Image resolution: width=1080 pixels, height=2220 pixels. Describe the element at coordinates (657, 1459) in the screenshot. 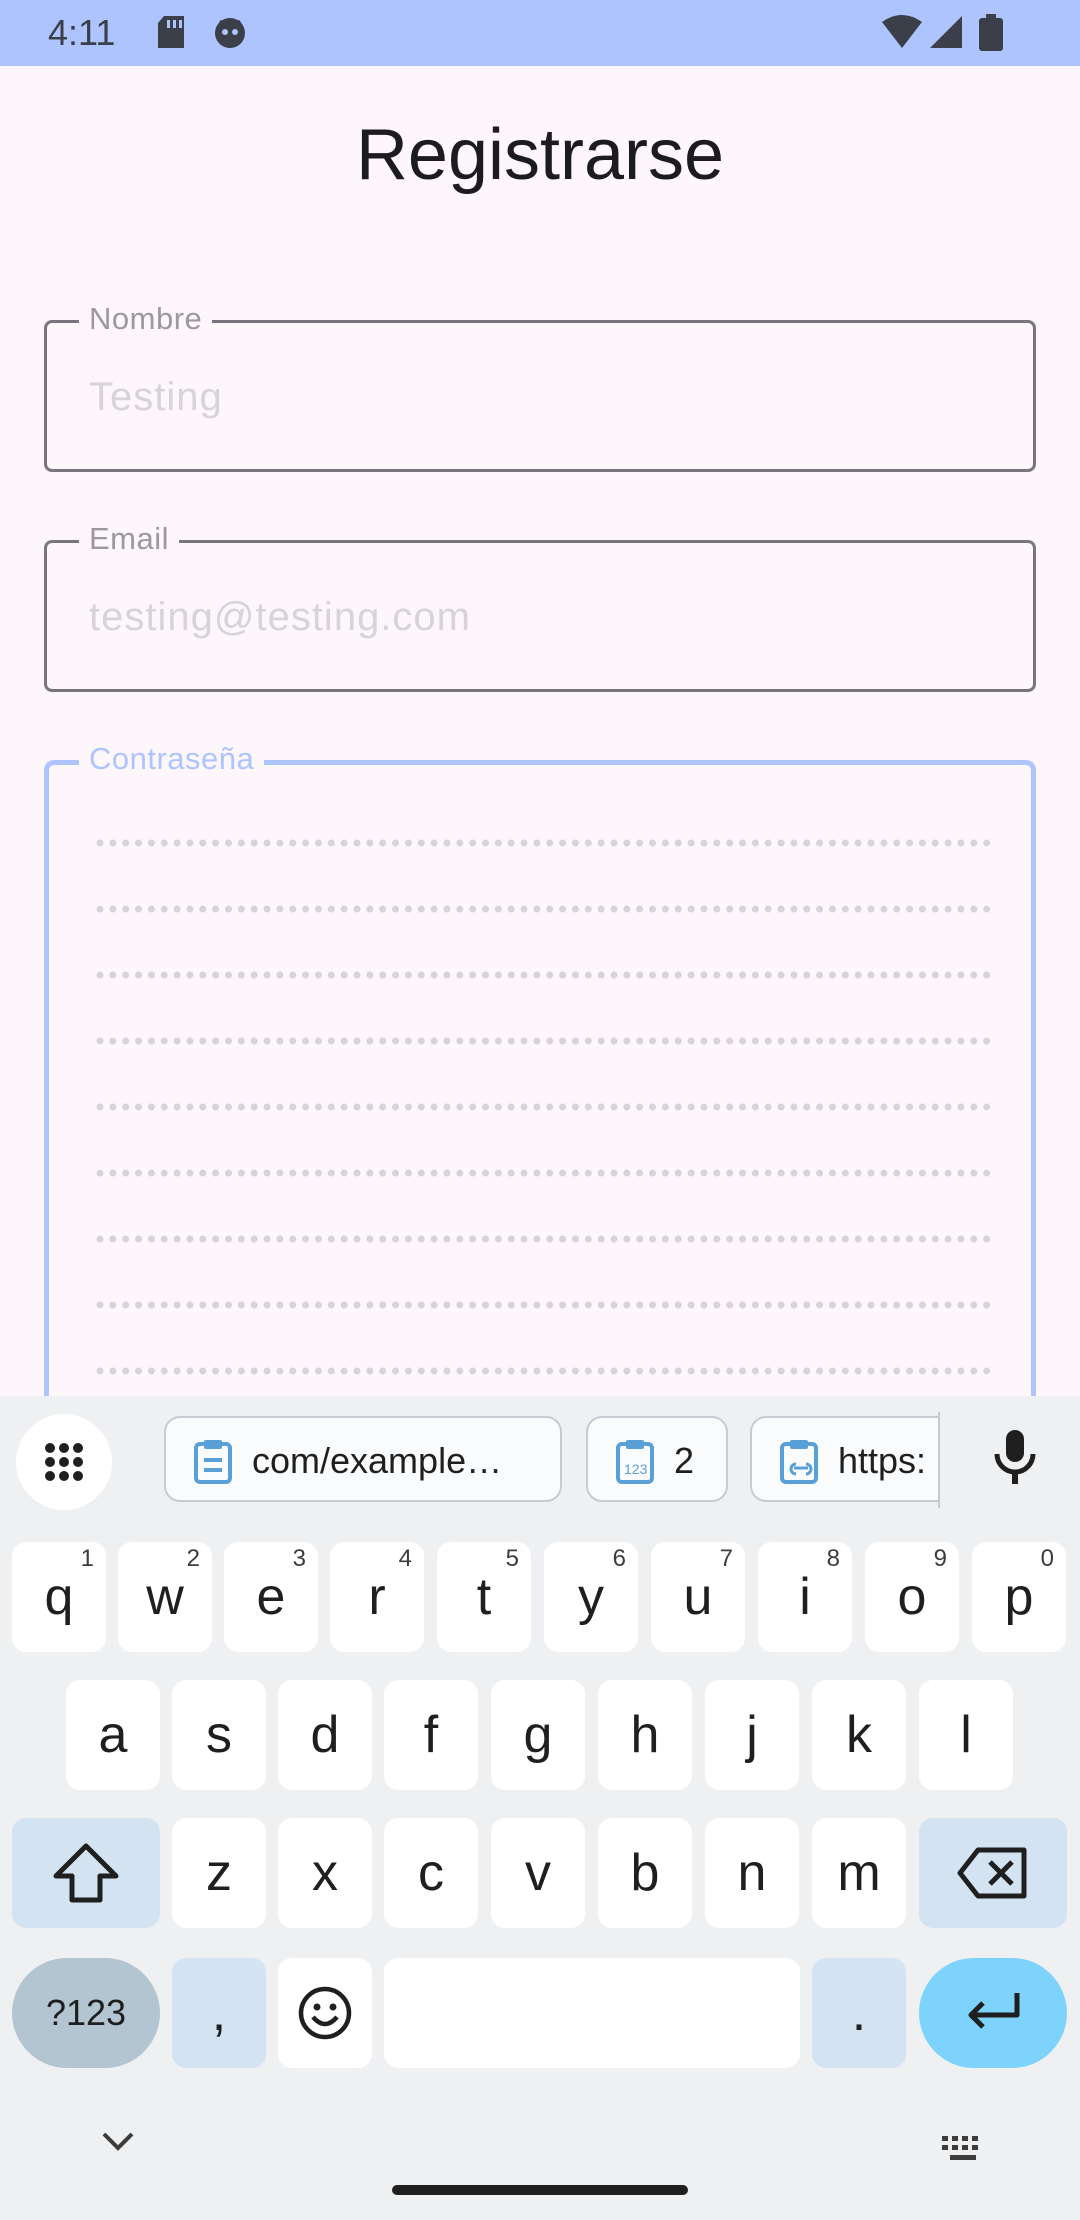

I see `clipboard-chip: 123 2` at that location.